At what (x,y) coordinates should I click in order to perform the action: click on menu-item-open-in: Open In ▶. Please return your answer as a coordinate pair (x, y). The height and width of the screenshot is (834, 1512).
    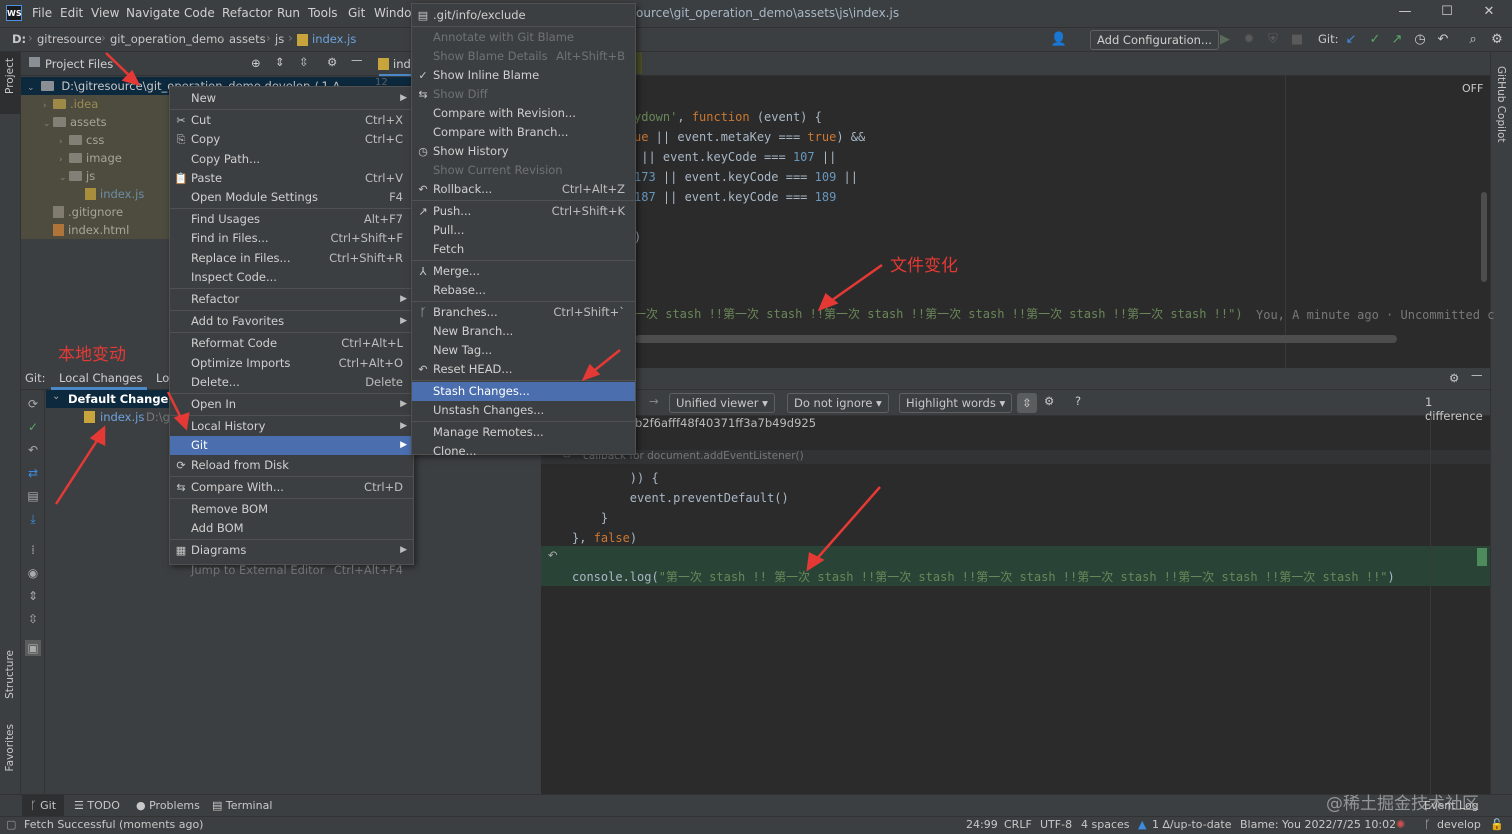
    Looking at the image, I should click on (291, 404).